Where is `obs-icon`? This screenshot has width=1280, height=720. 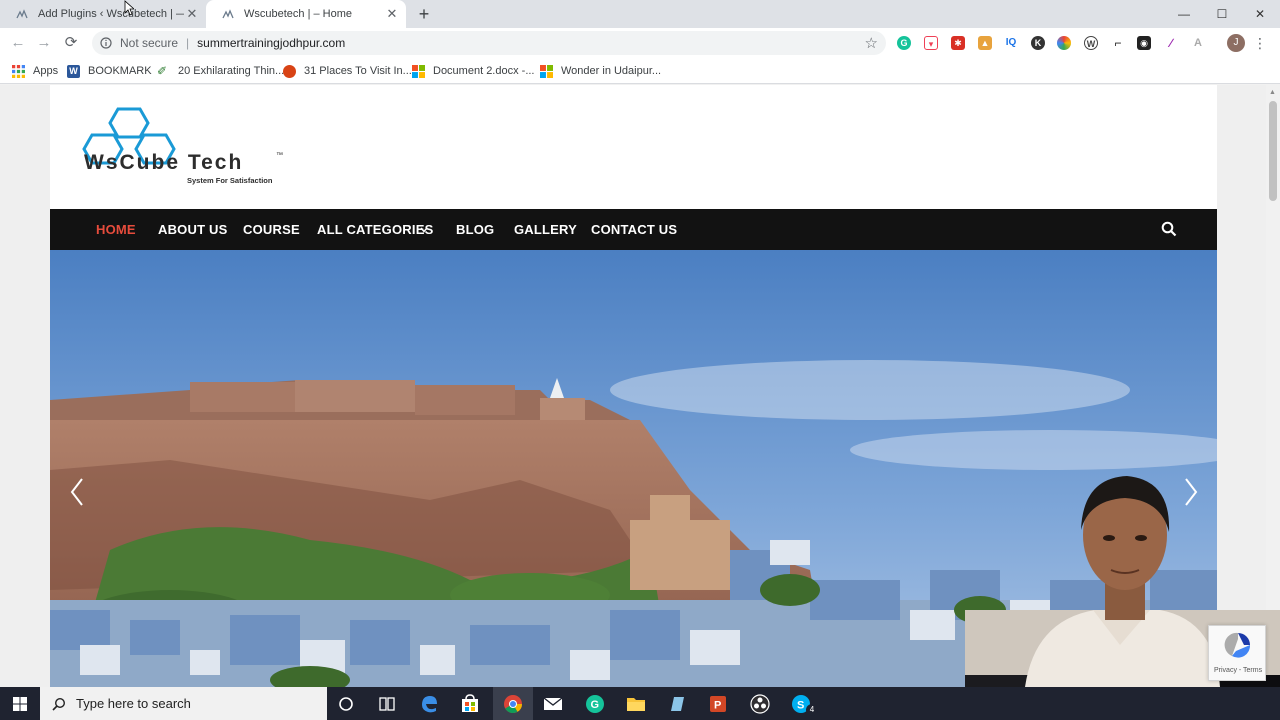
obs-icon is located at coordinates (760, 704).